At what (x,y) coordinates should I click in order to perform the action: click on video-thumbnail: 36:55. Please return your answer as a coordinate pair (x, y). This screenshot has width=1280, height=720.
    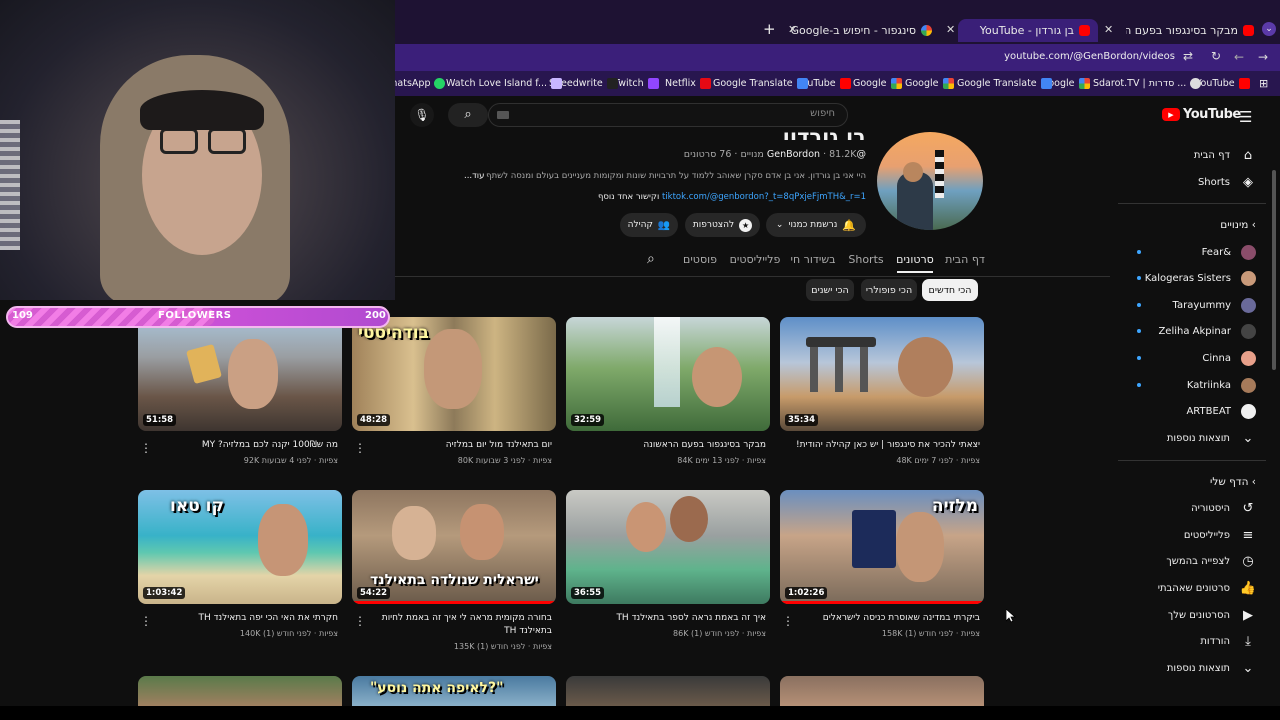
    Looking at the image, I should click on (668, 547).